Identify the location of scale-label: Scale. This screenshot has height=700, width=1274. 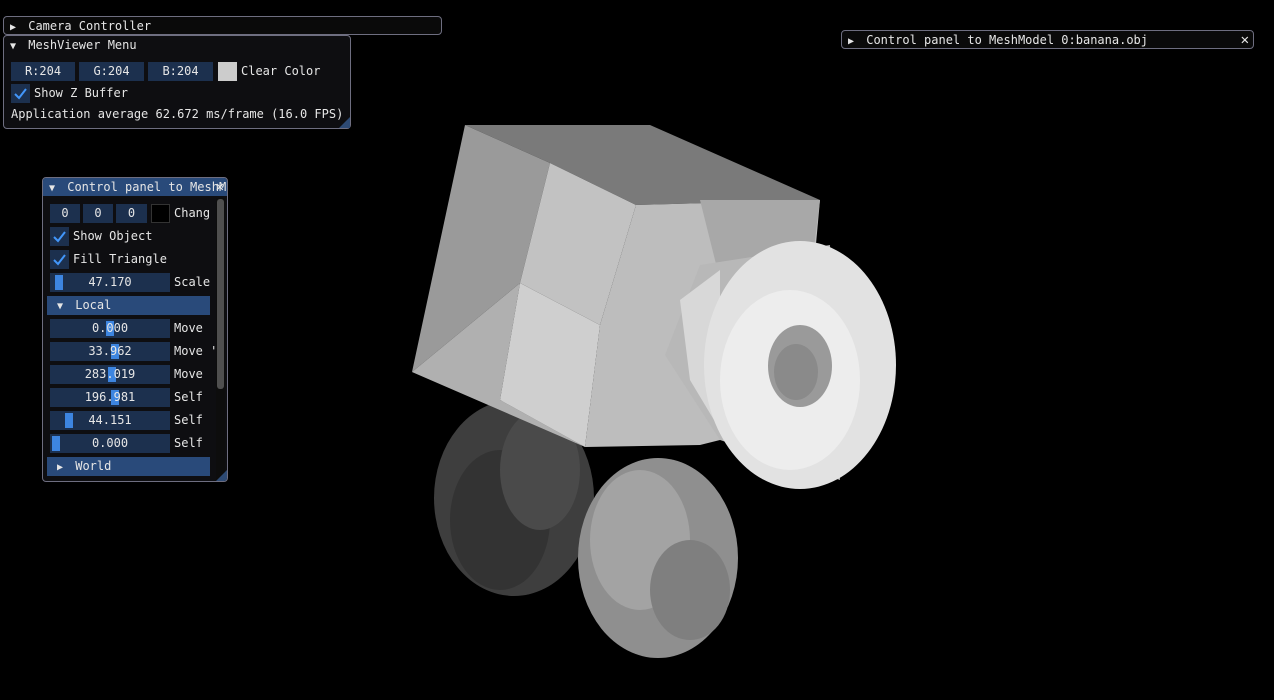
(192, 282).